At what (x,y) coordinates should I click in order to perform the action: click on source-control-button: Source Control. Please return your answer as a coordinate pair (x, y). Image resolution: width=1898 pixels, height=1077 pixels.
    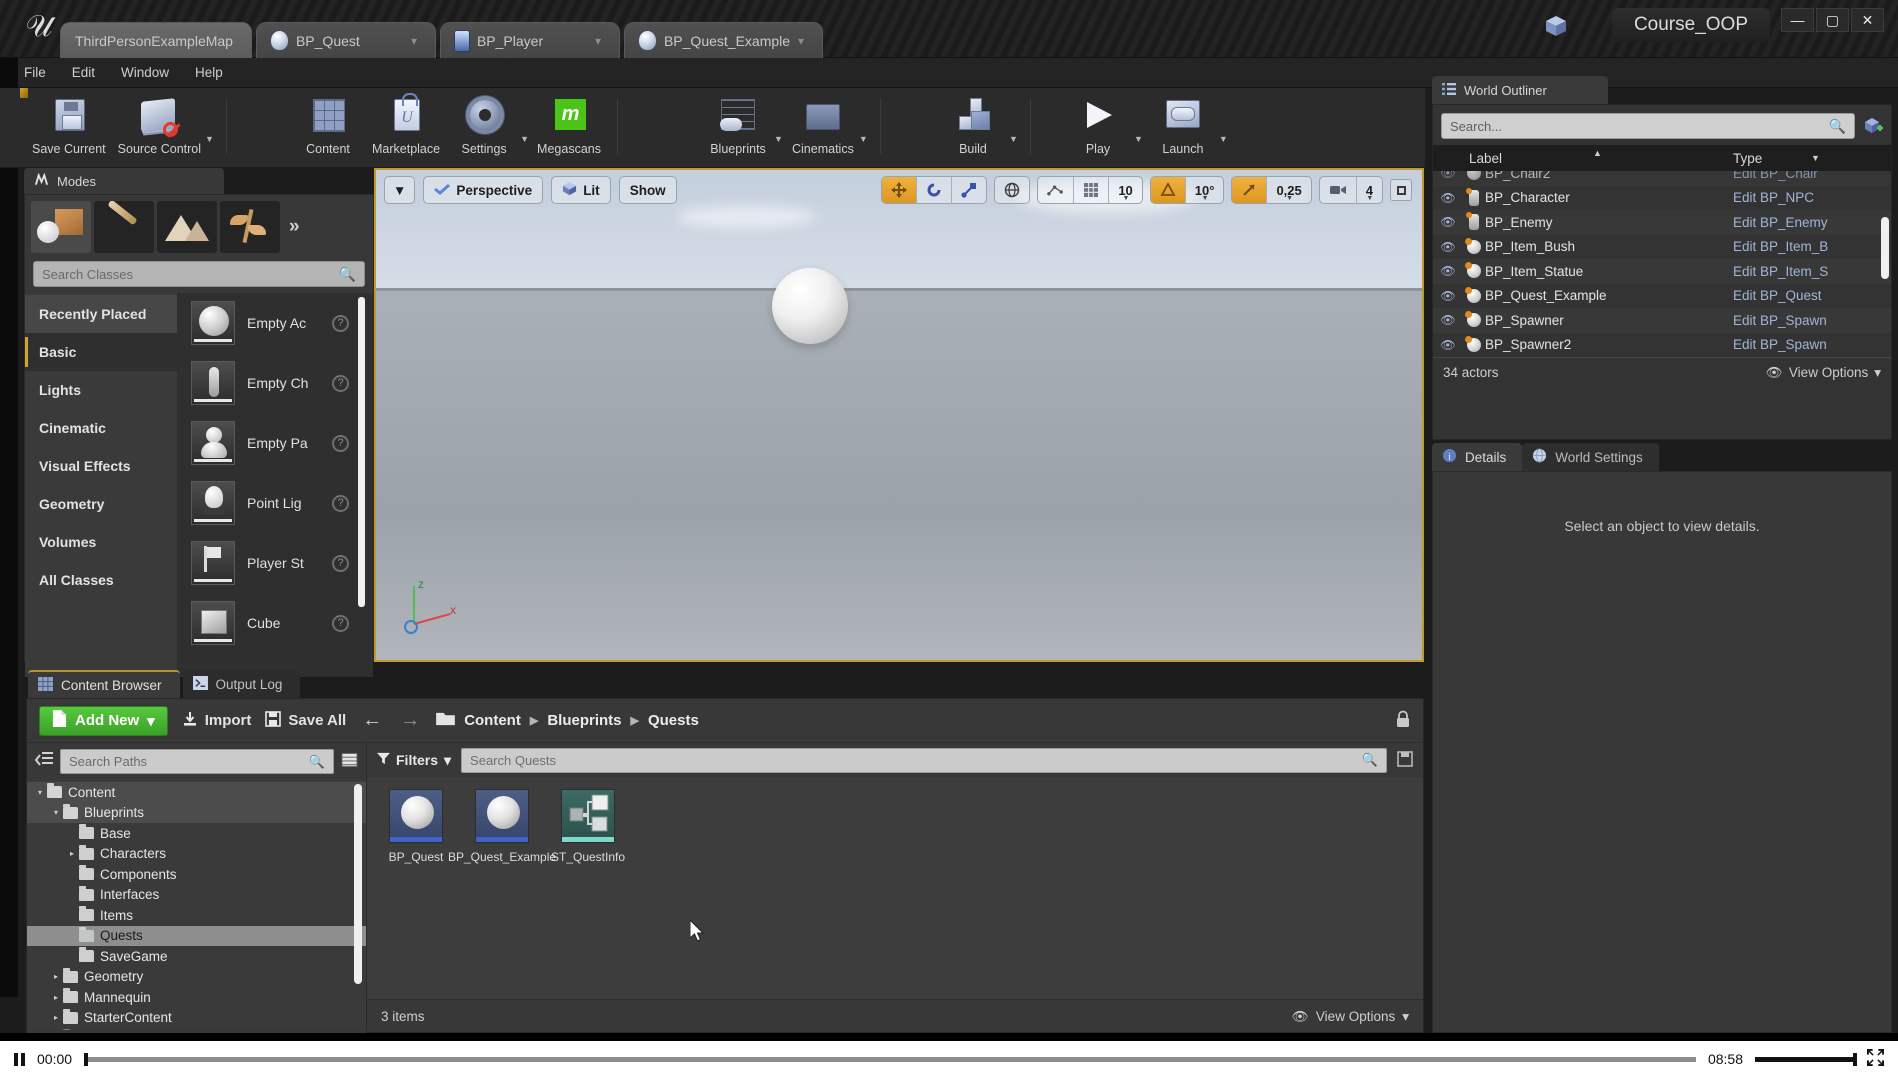
    Looking at the image, I should click on (159, 124).